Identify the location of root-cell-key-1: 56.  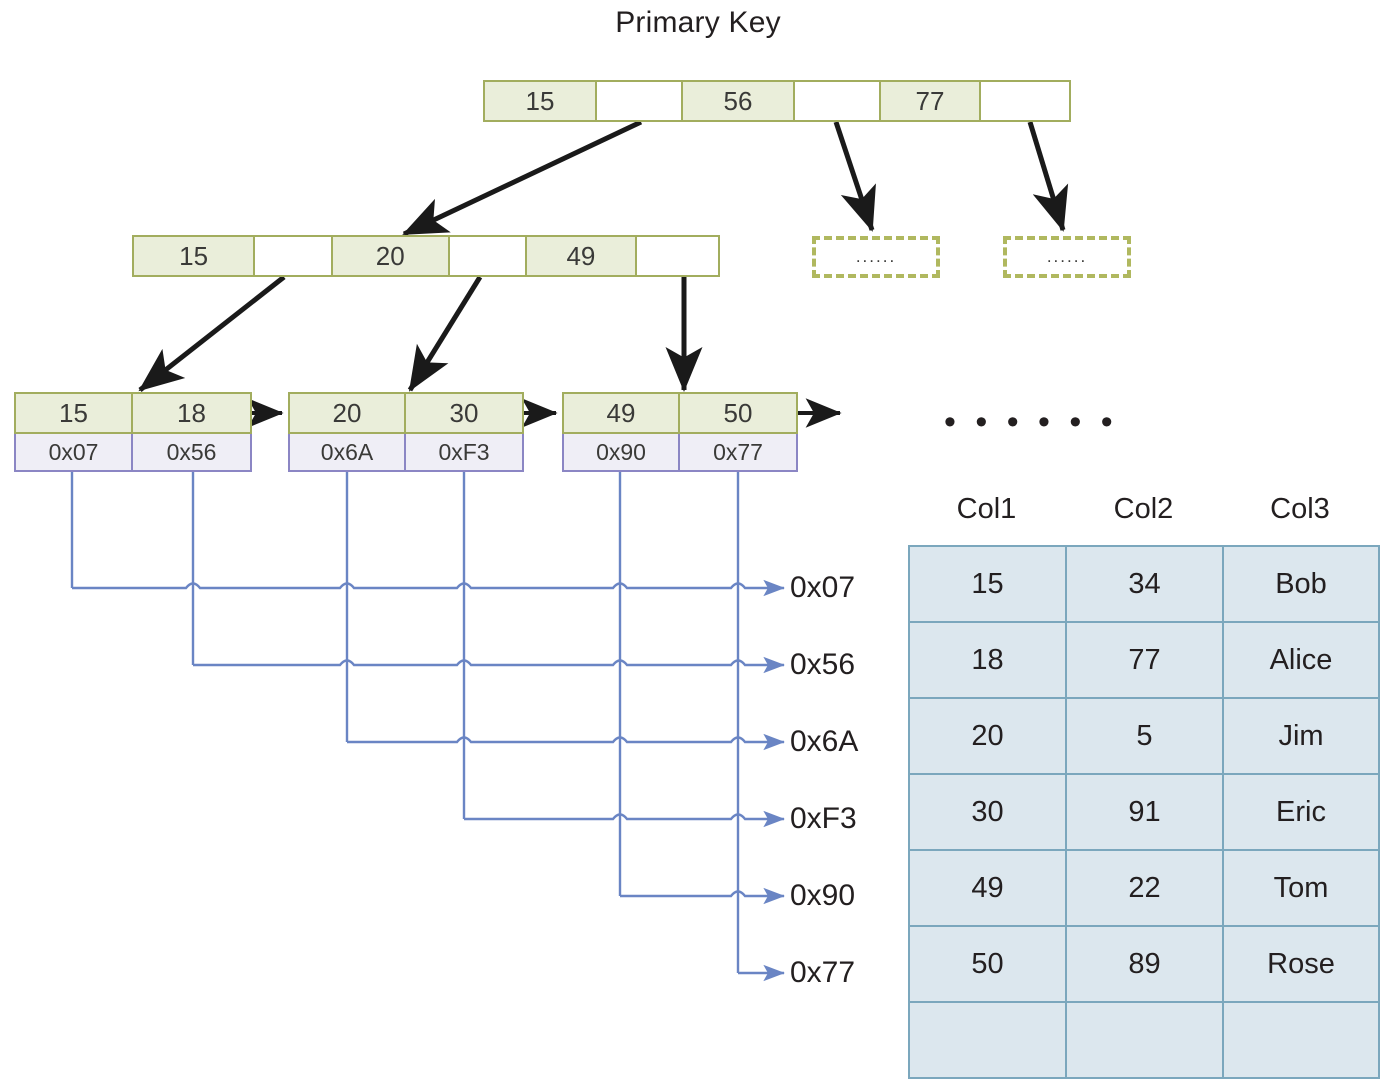
(739, 101).